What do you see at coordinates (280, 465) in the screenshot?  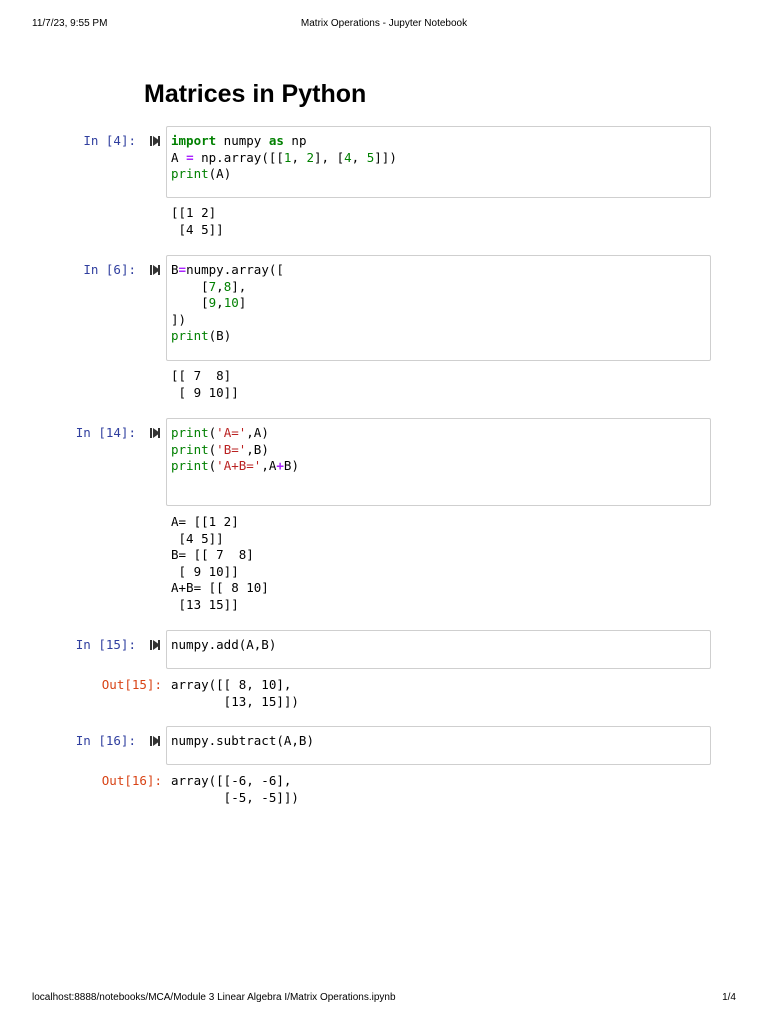 I see `code-token: +` at bounding box center [280, 465].